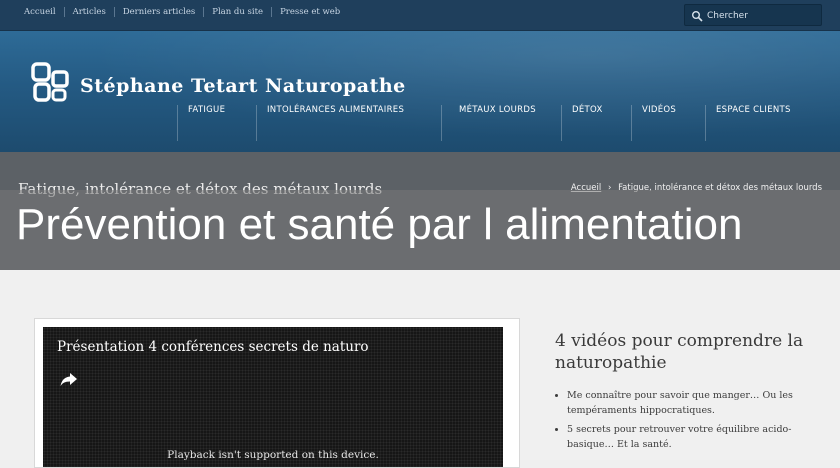 This screenshot has width=840, height=468. Describe the element at coordinates (309, 12) in the screenshot. I see `top-link-presse-et-web: Presse et web` at that location.